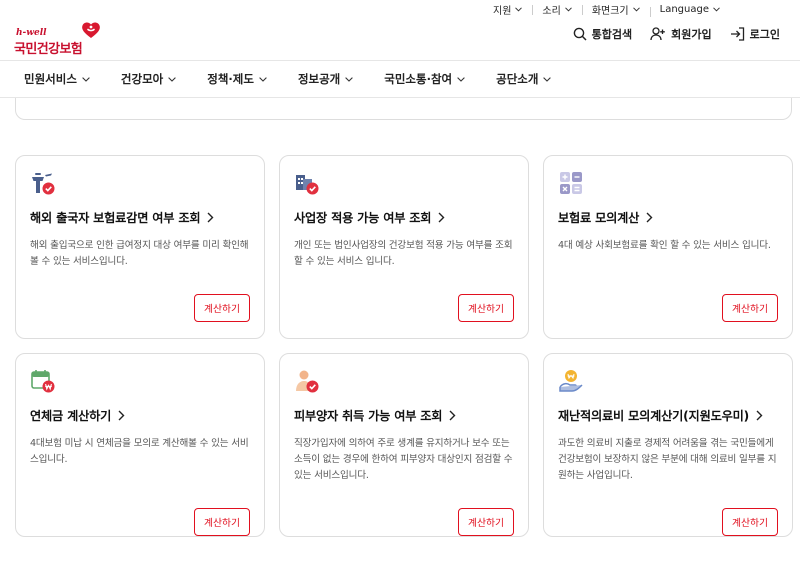 This screenshot has height=561, width=800. I want to click on join-label: 회원가입, so click(691, 34).